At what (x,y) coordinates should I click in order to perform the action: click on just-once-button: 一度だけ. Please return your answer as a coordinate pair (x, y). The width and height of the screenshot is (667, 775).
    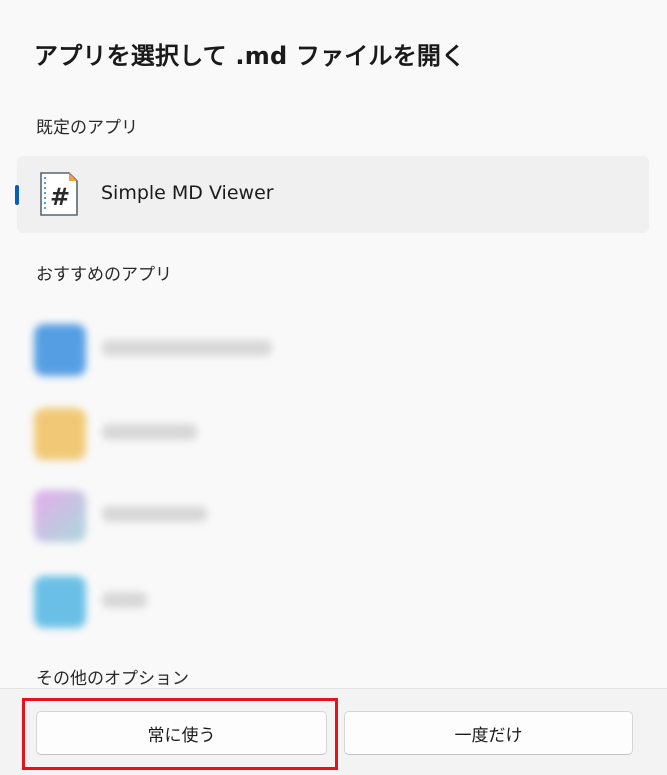
    Looking at the image, I should click on (488, 733).